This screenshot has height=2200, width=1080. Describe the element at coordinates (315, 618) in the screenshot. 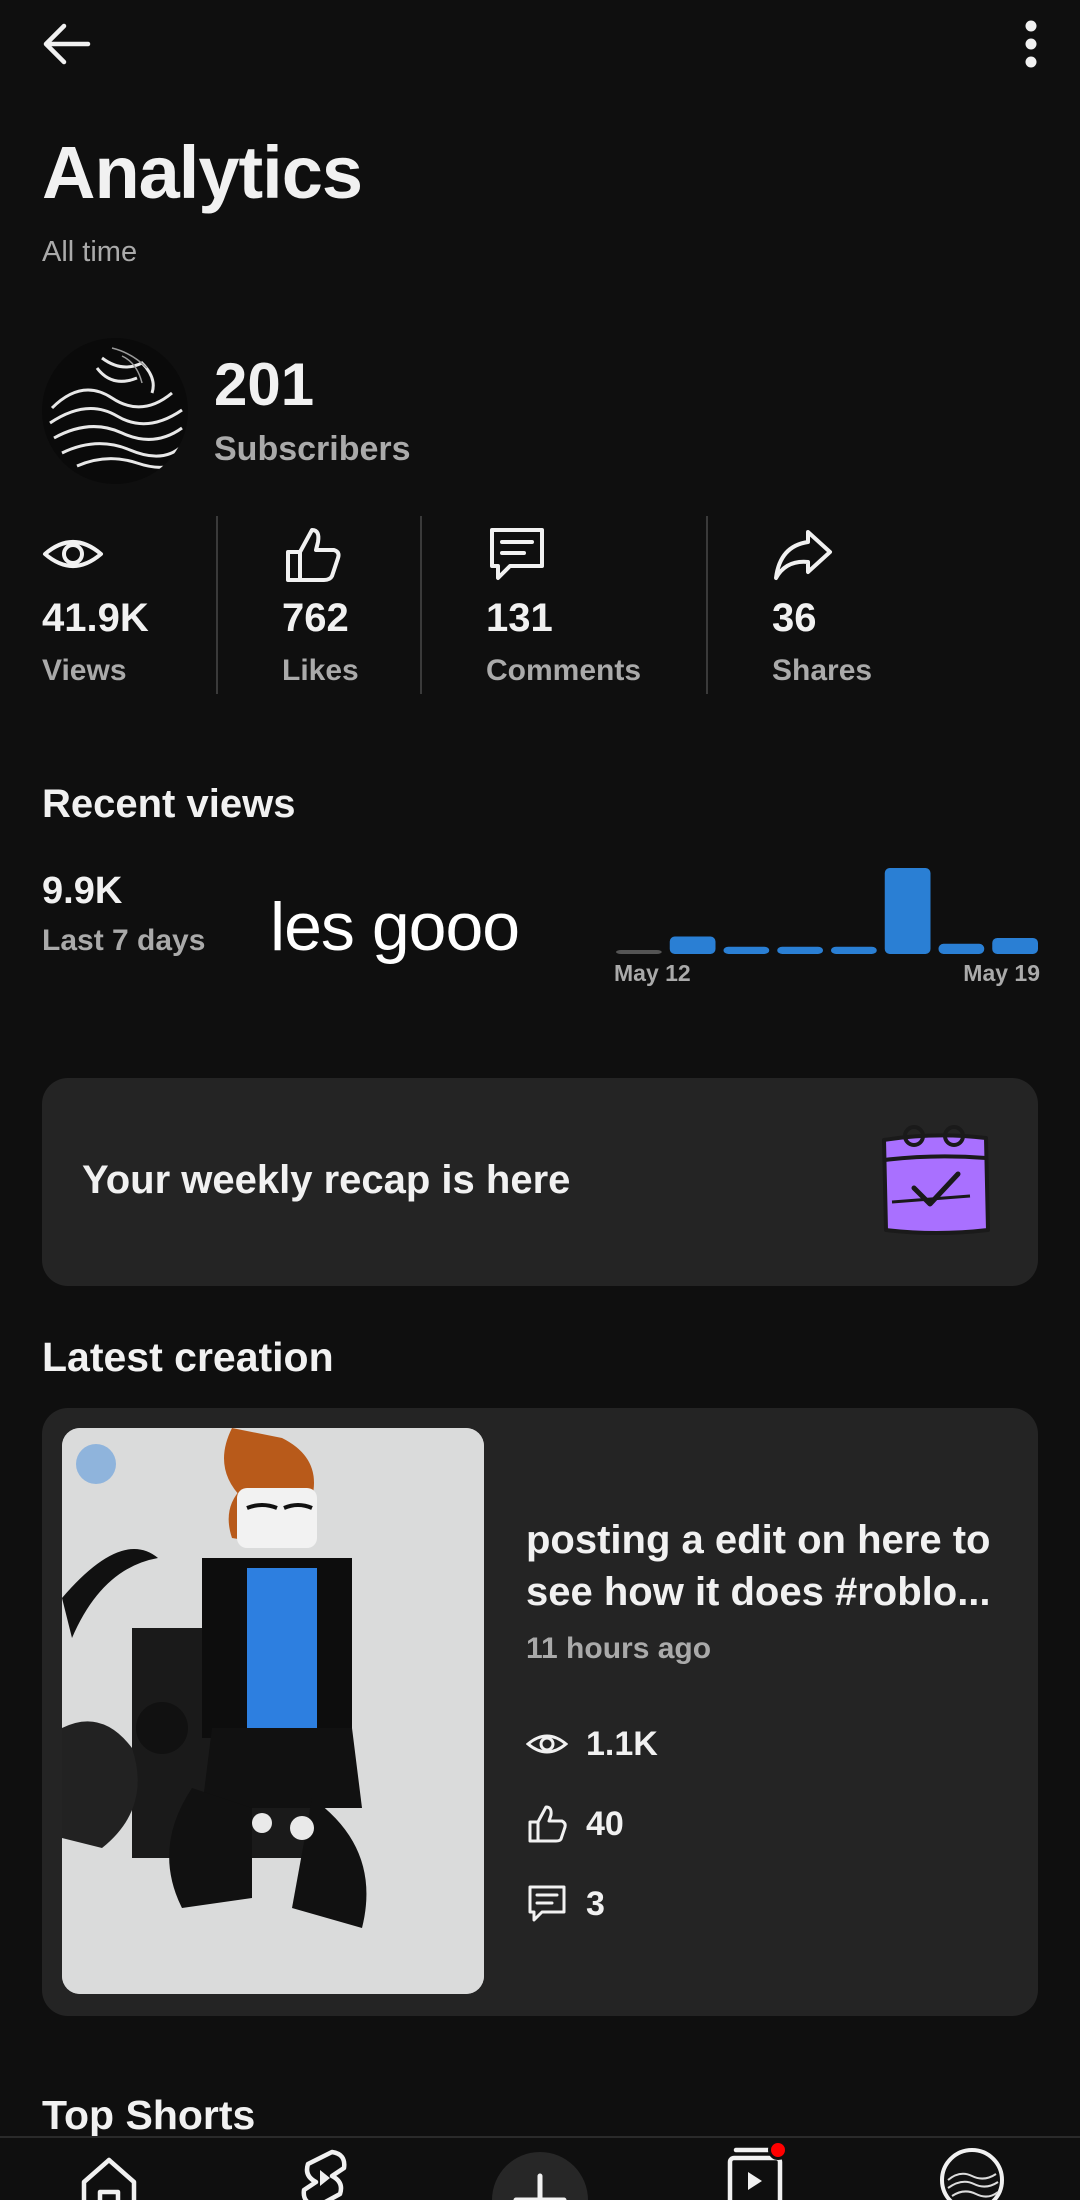

I see `likes-value: 762` at that location.